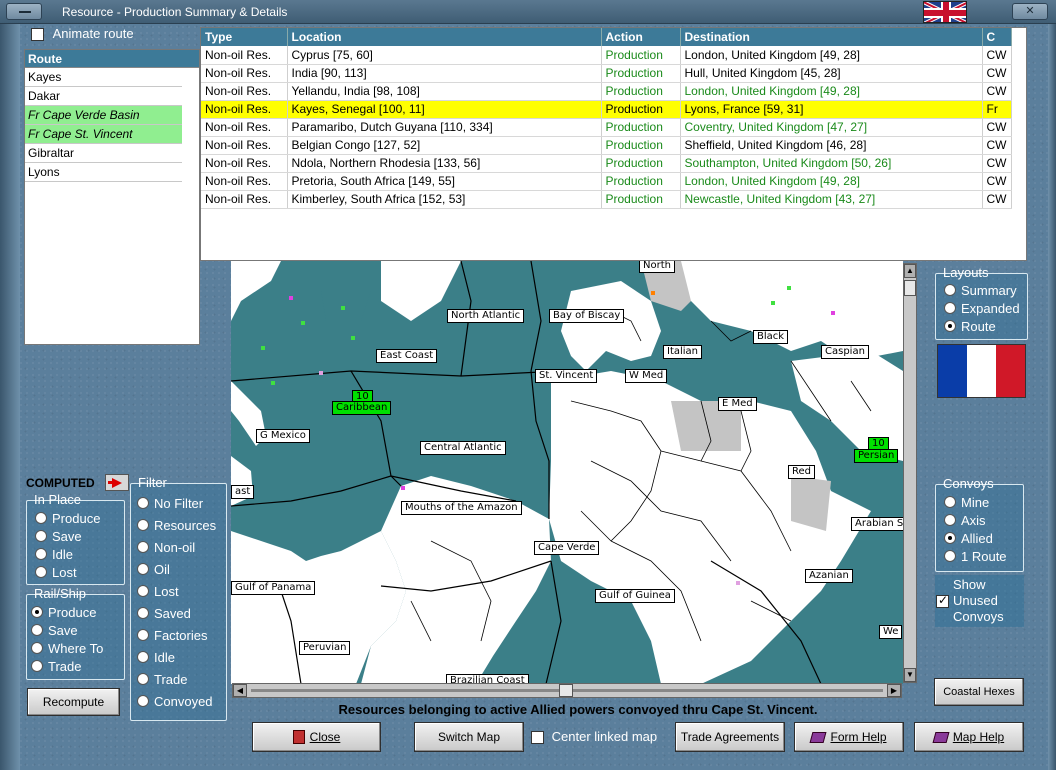 This screenshot has width=1056, height=770. I want to click on map-help-button: Map Help, so click(969, 737).